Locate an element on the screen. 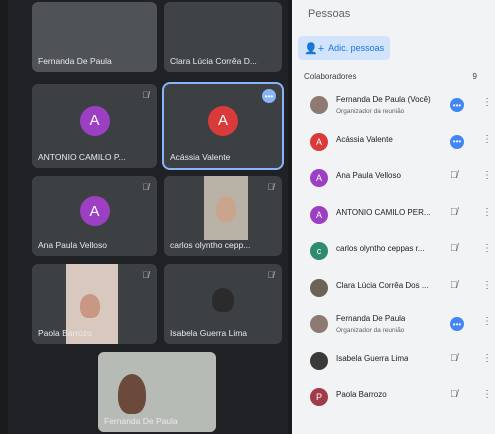  participant-row: Clara Lúcia Corrêa Dos ... 🎙̸ ⋮ is located at coordinates (401, 288).